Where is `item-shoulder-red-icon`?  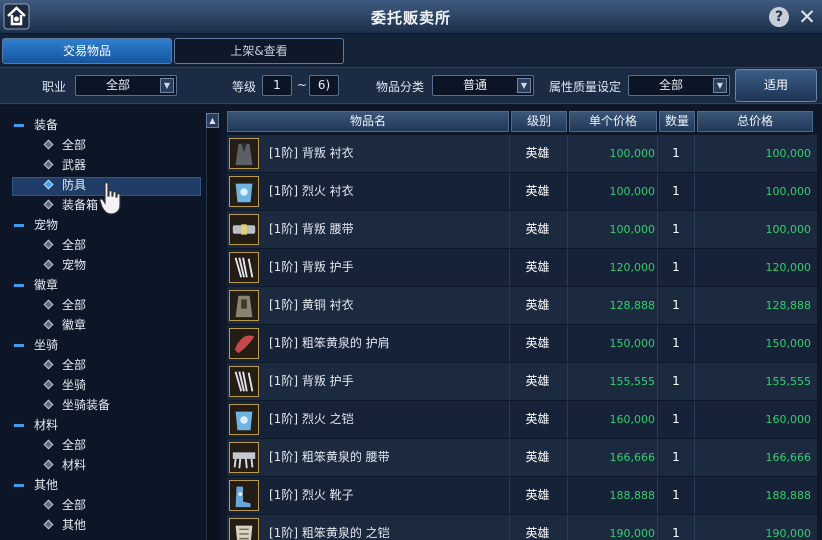 item-shoulder-red-icon is located at coordinates (244, 343).